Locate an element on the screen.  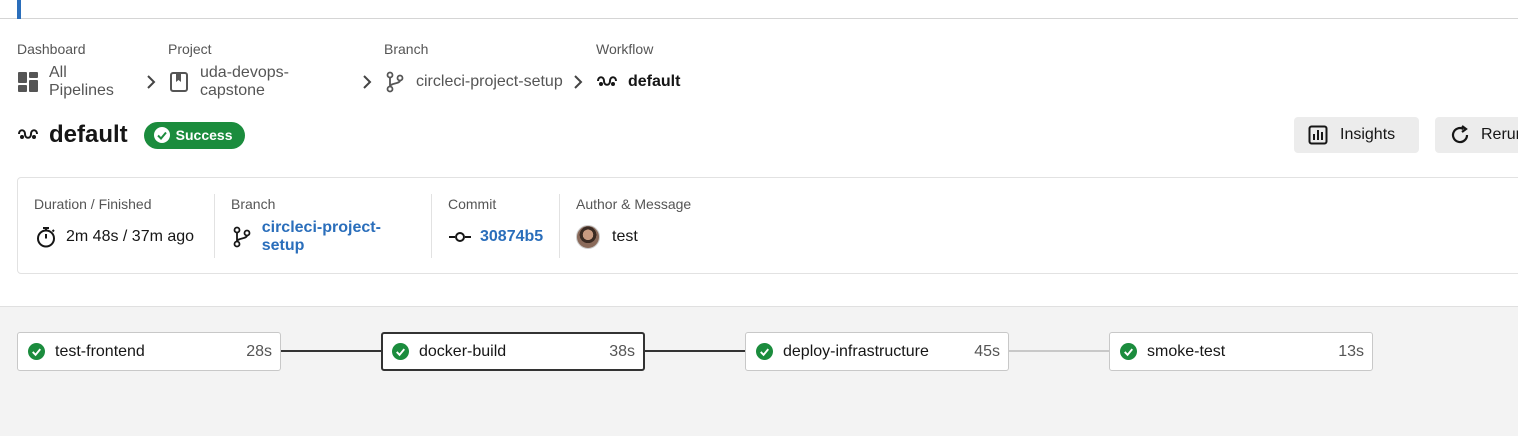
breadcrumb-caption: Branch is located at coordinates (406, 49).